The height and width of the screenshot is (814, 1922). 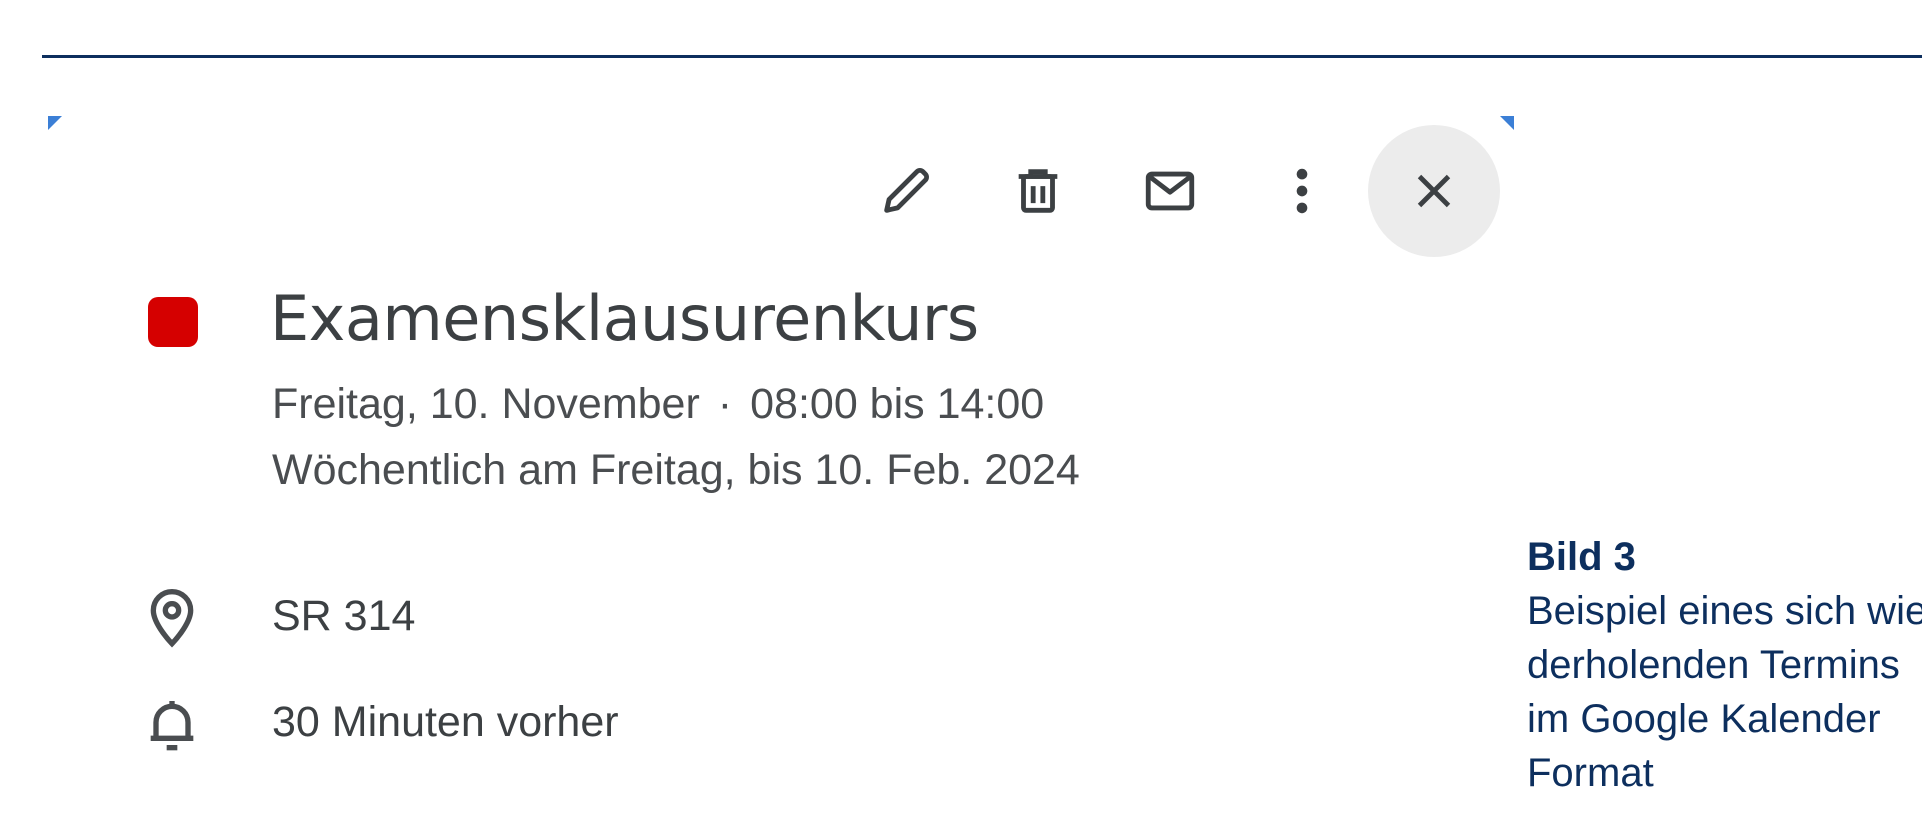 I want to click on caption-line: Format, so click(x=1590, y=773).